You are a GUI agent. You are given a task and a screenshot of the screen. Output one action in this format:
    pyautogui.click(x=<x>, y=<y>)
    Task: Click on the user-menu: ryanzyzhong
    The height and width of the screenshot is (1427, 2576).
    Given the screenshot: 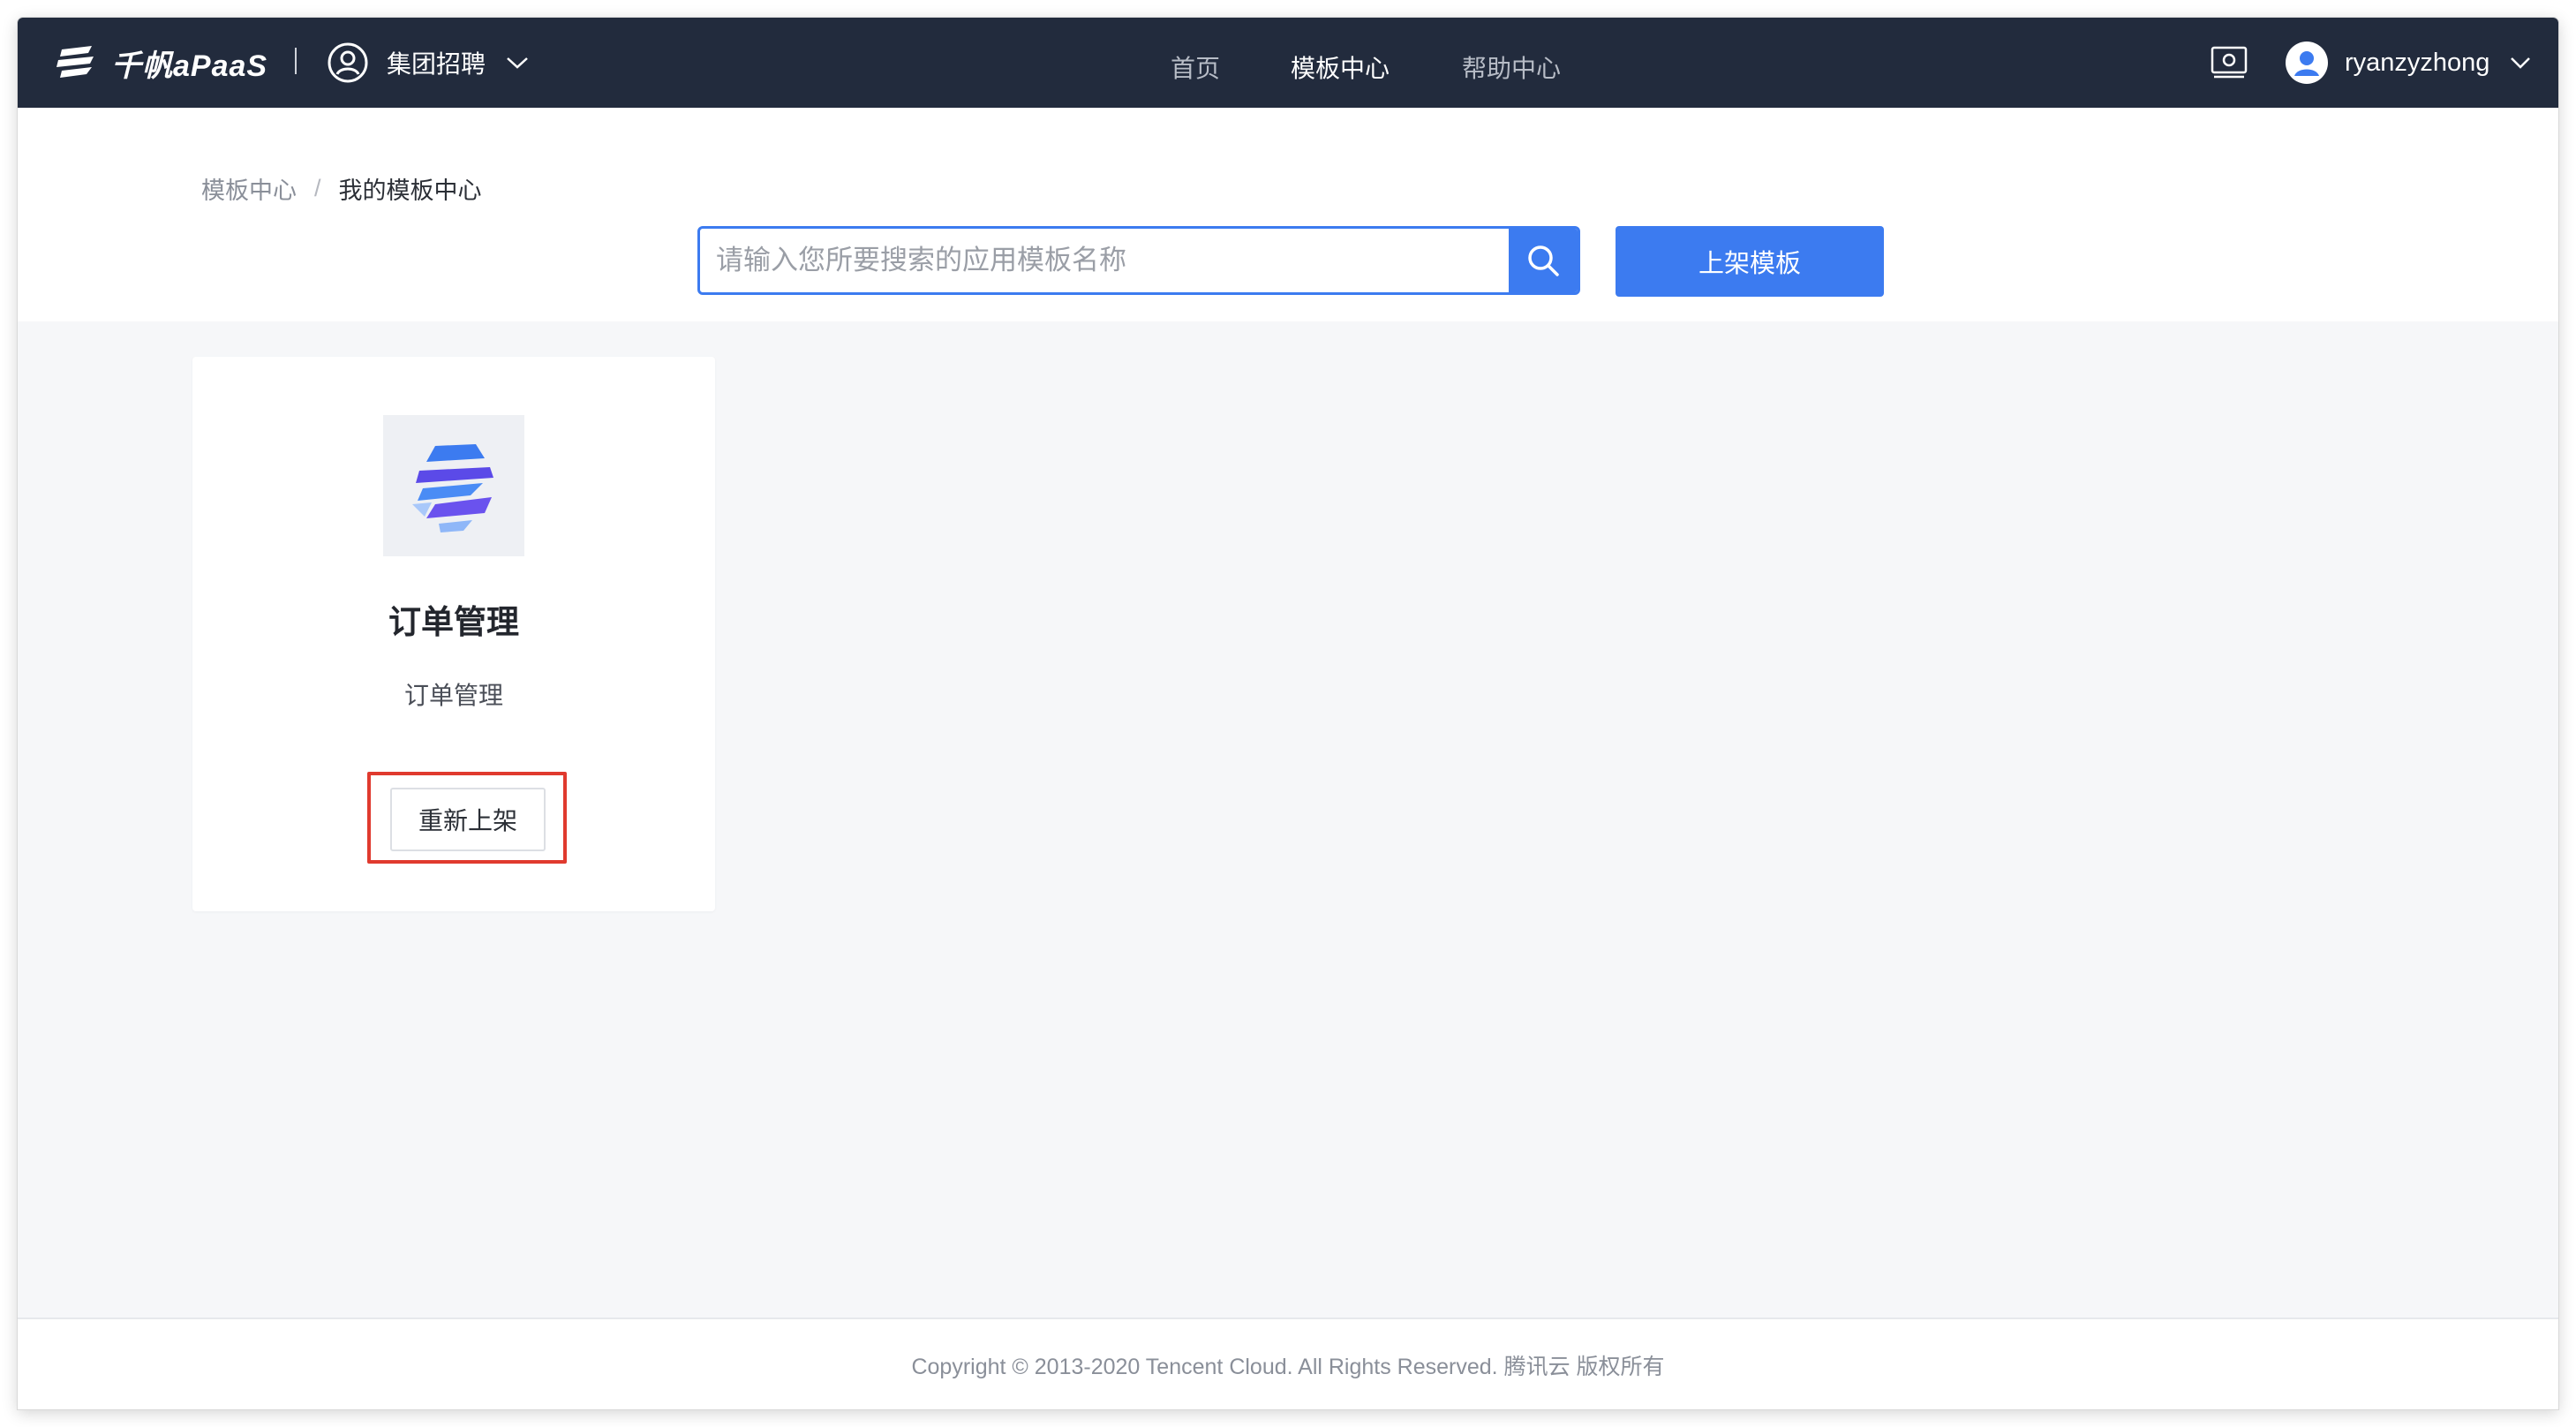 What is the action you would take?
    pyautogui.click(x=2409, y=63)
    